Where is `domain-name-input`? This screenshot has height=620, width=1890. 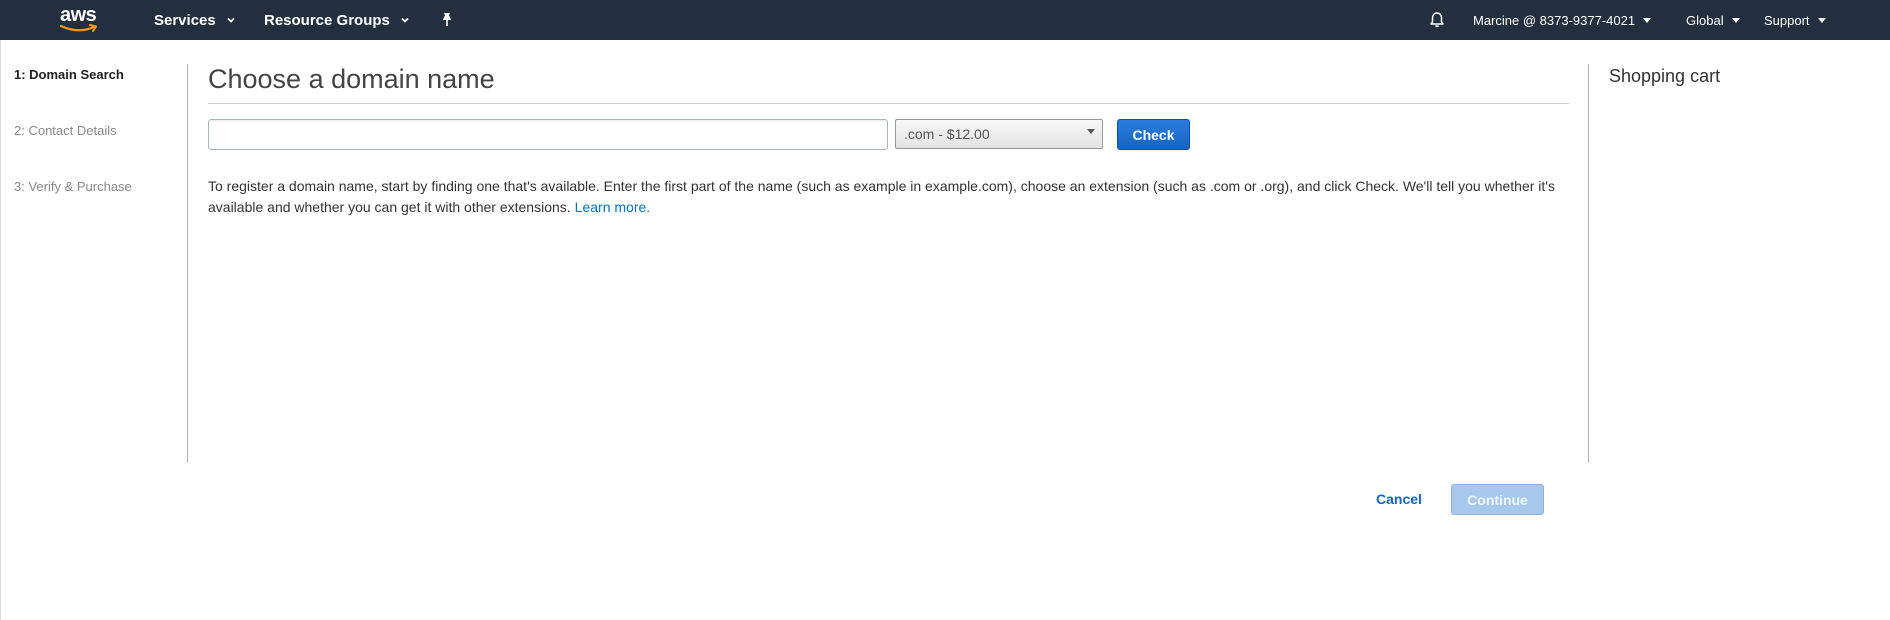
domain-name-input is located at coordinates (548, 134).